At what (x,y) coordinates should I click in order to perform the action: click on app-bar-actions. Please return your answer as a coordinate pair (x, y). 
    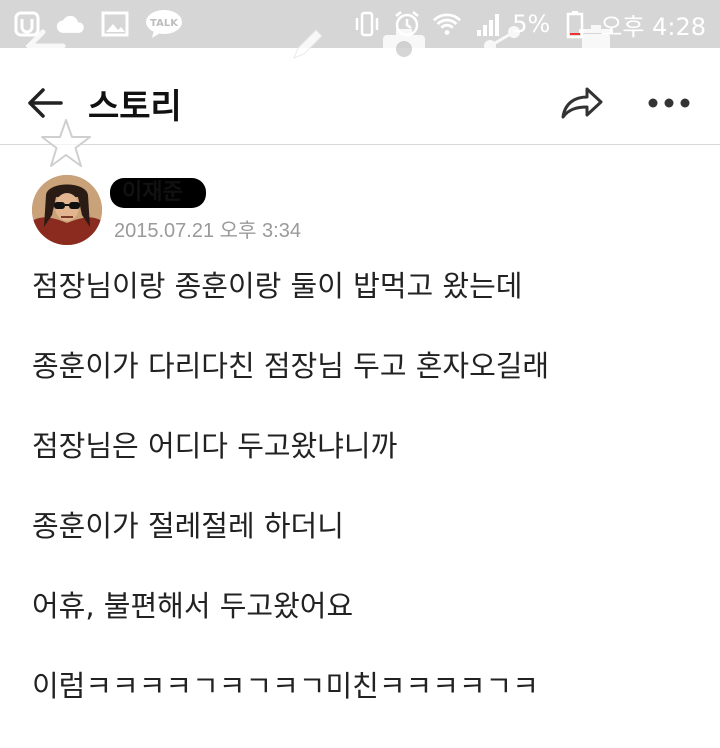
    Looking at the image, I should click on (637, 103).